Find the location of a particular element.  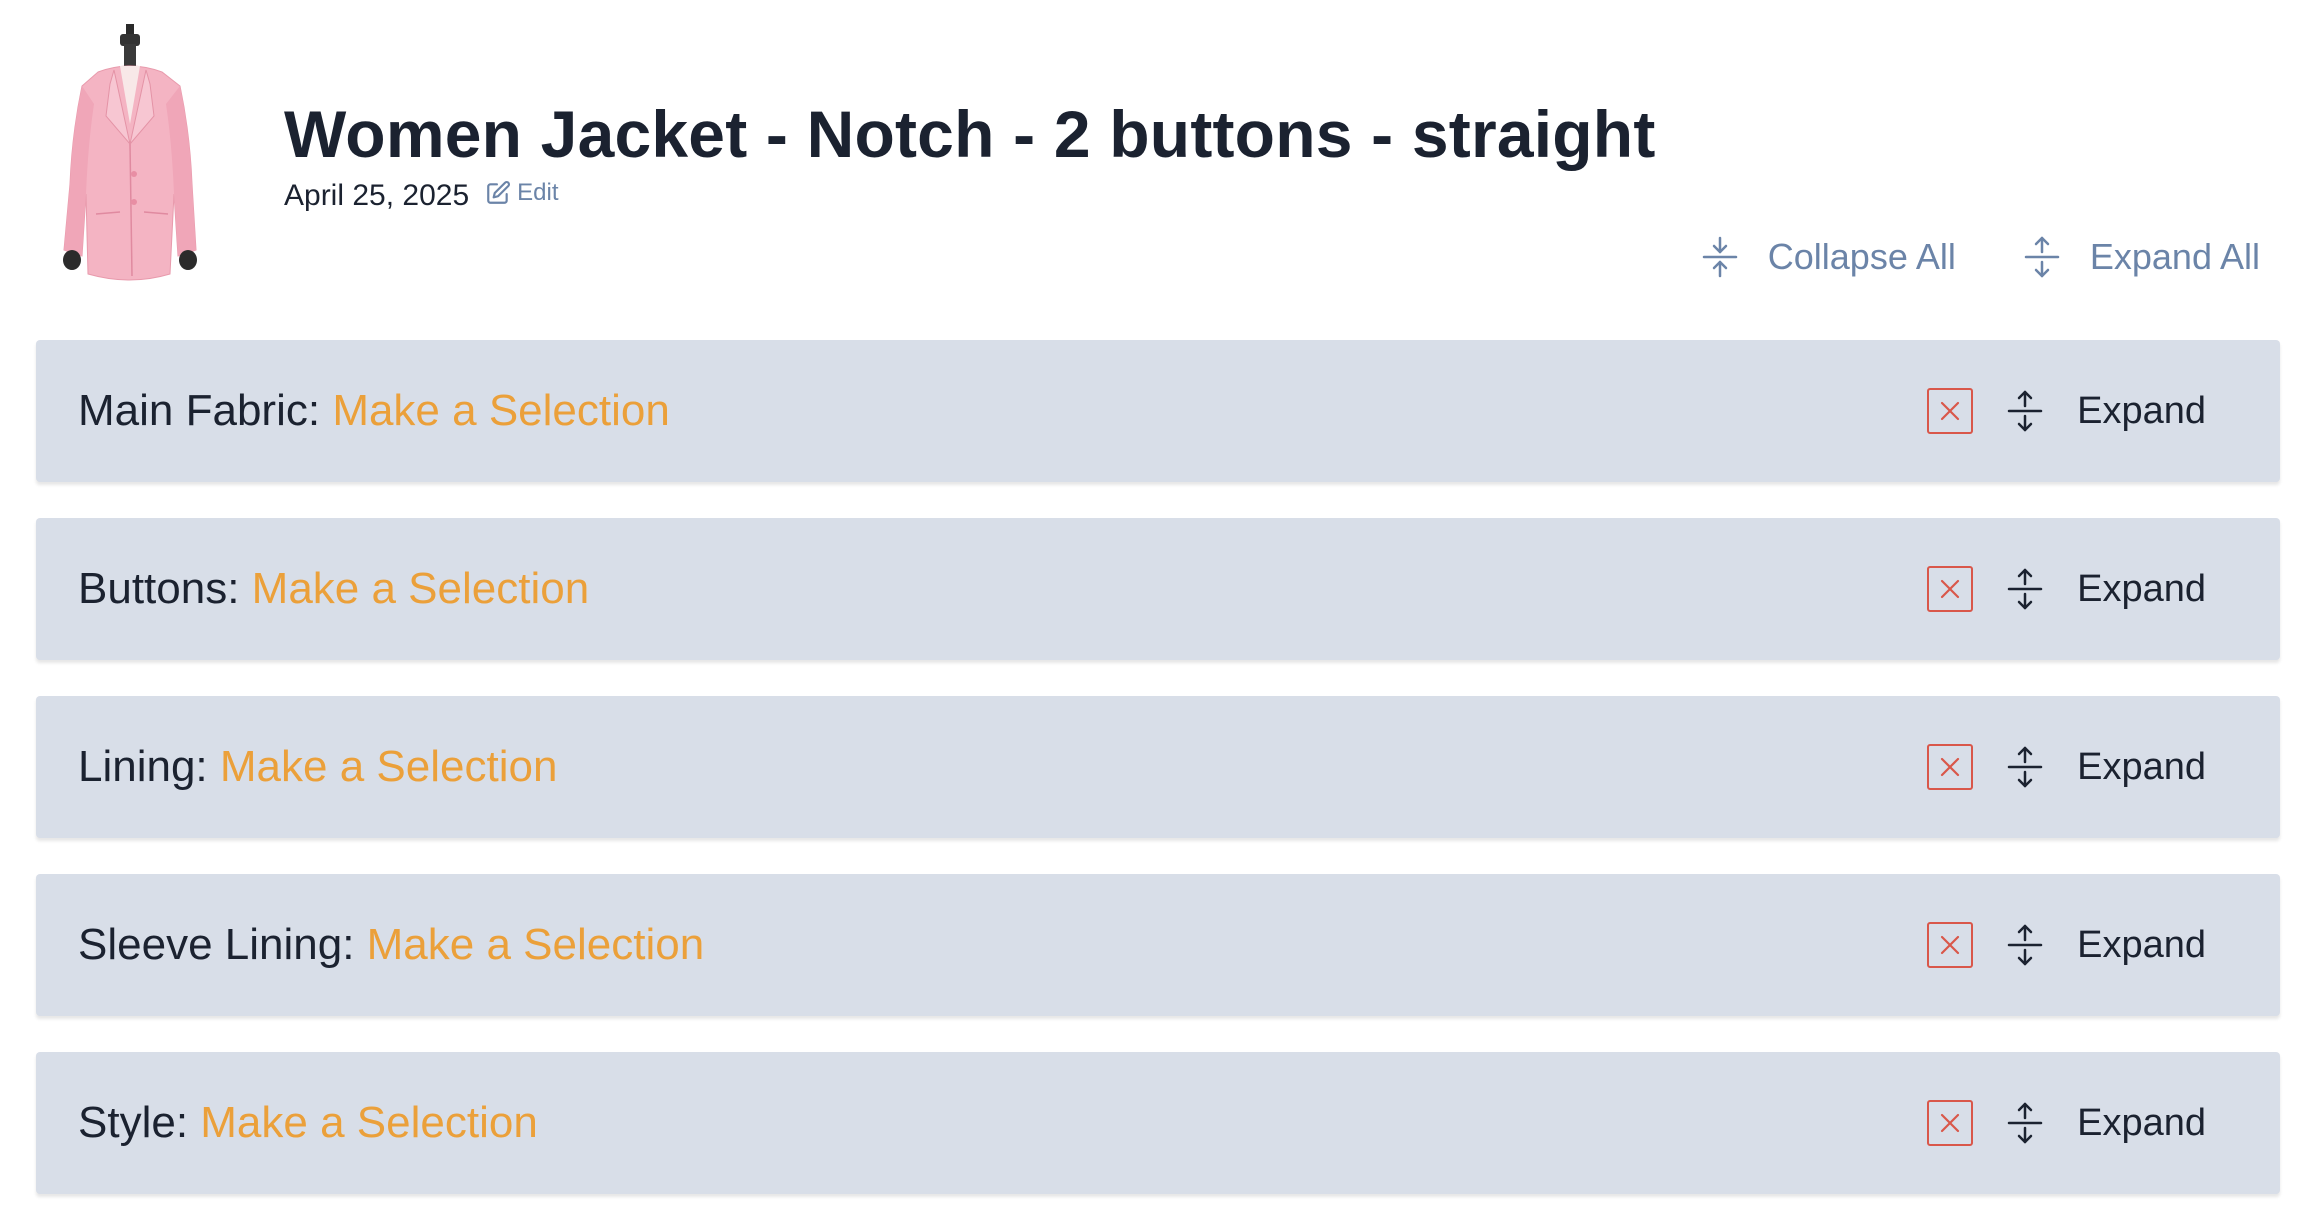

section-title: Style: Make a Selection is located at coordinates (308, 1123).